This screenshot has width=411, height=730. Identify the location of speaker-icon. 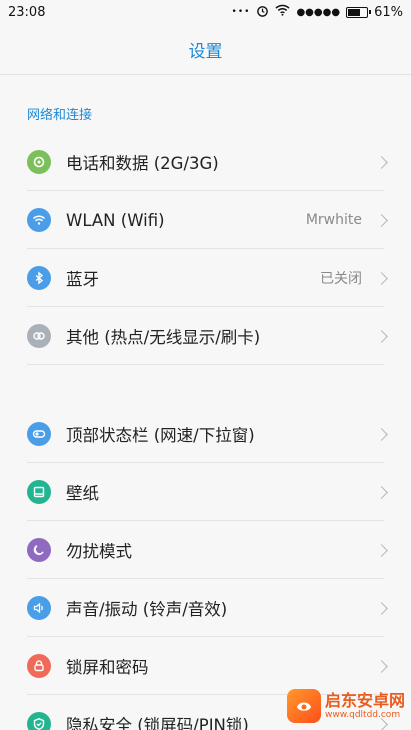
(39, 608).